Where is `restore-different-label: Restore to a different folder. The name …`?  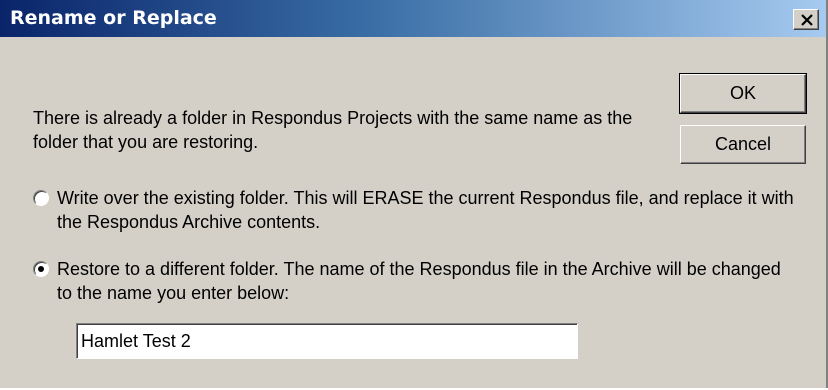
restore-different-label: Restore to a different folder. The name … is located at coordinates (419, 281).